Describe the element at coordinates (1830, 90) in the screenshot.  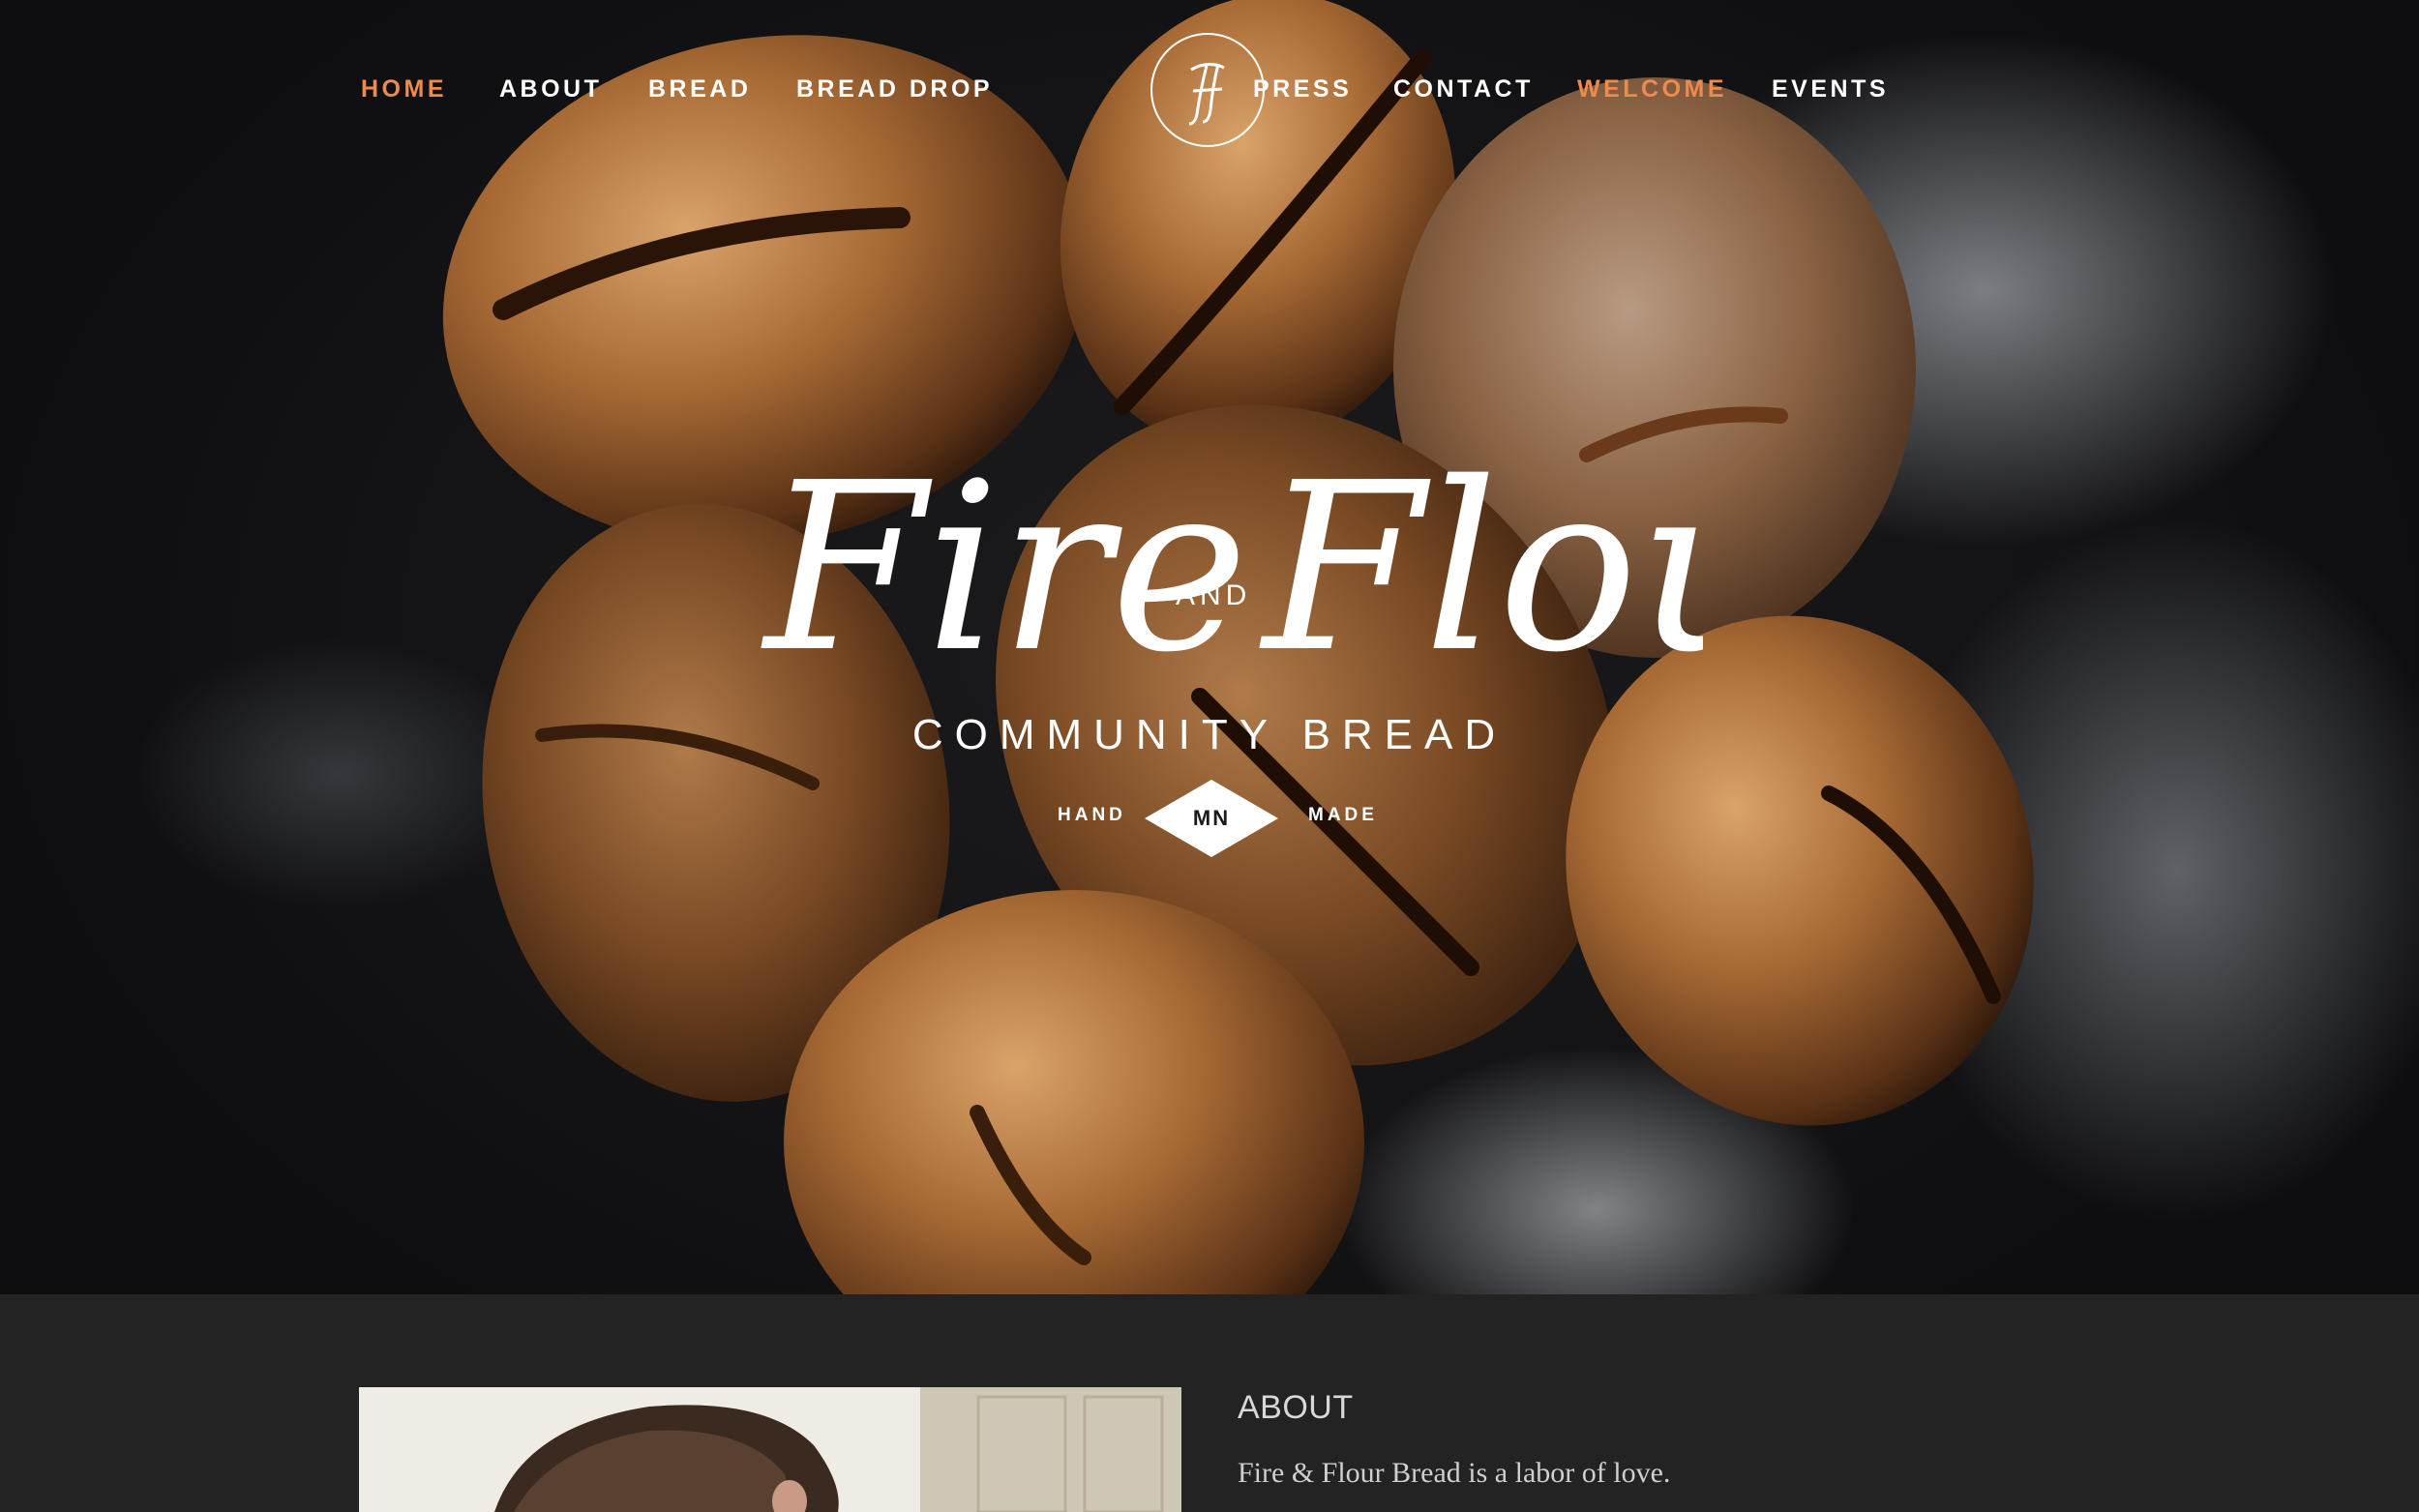
I see `nav-events: EVENTS` at that location.